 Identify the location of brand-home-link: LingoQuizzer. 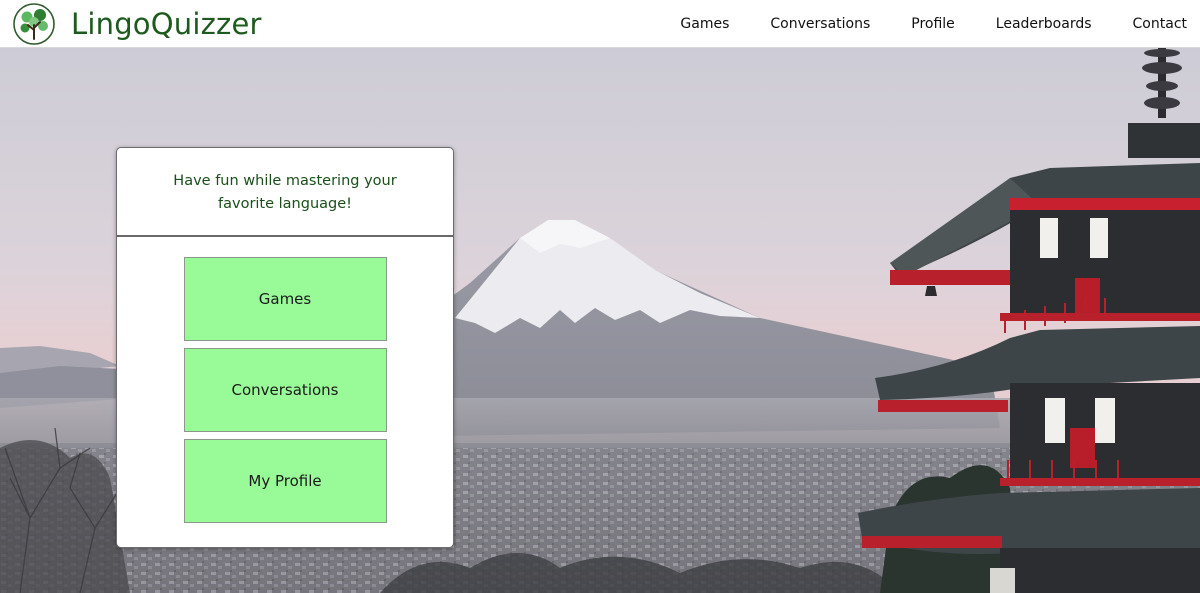
(137, 24).